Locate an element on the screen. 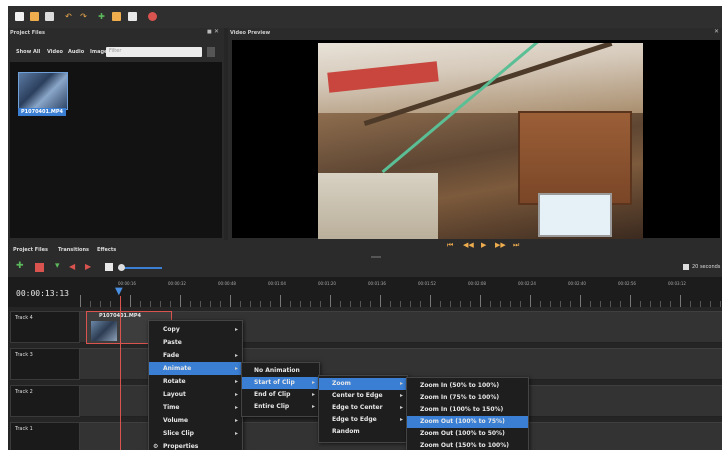  profile-icon is located at coordinates (116, 16).